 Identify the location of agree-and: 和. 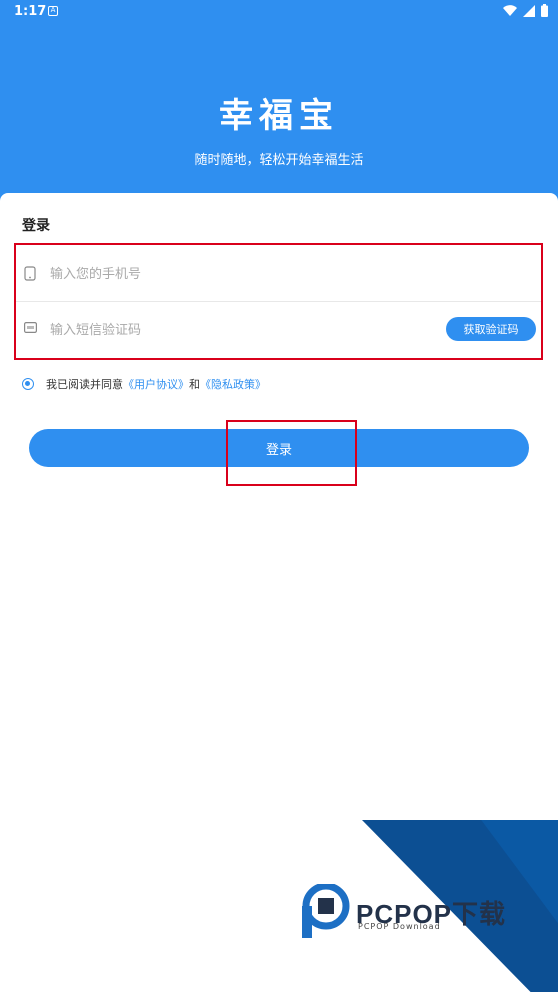
(194, 384).